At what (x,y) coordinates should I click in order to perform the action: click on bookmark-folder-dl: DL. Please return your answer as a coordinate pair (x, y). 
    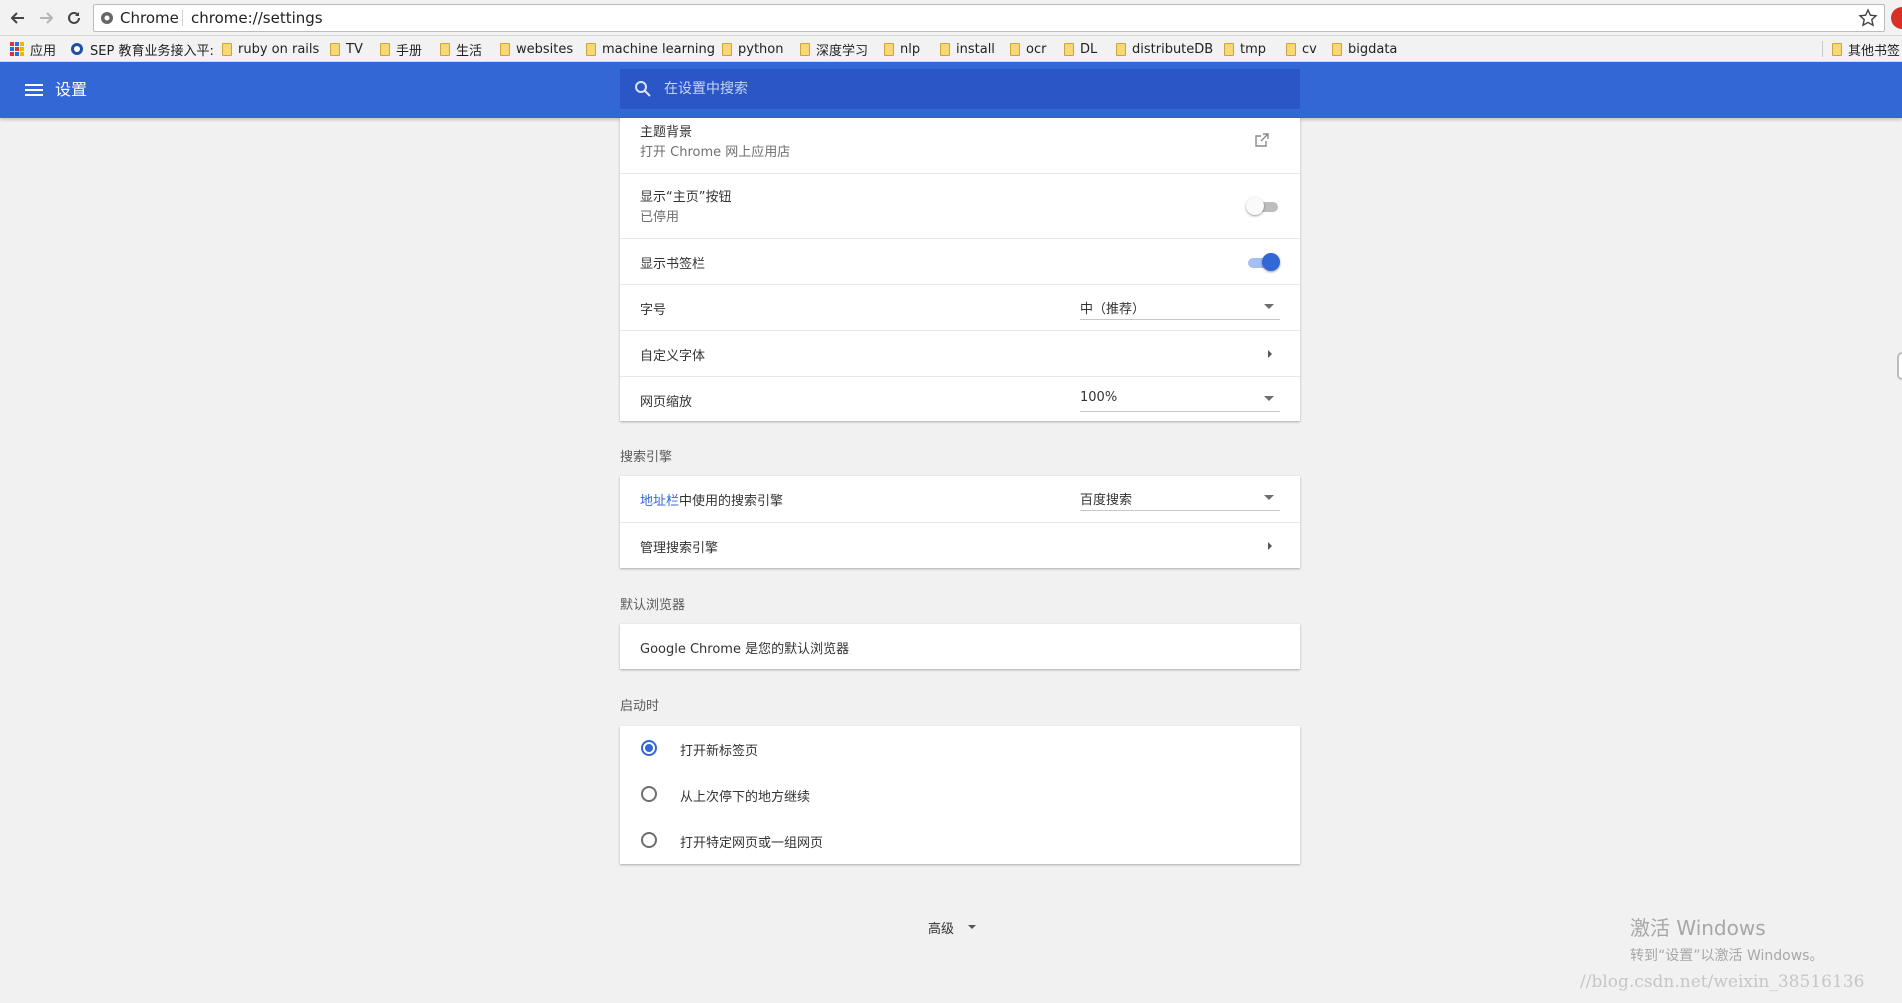
    Looking at the image, I should click on (1080, 49).